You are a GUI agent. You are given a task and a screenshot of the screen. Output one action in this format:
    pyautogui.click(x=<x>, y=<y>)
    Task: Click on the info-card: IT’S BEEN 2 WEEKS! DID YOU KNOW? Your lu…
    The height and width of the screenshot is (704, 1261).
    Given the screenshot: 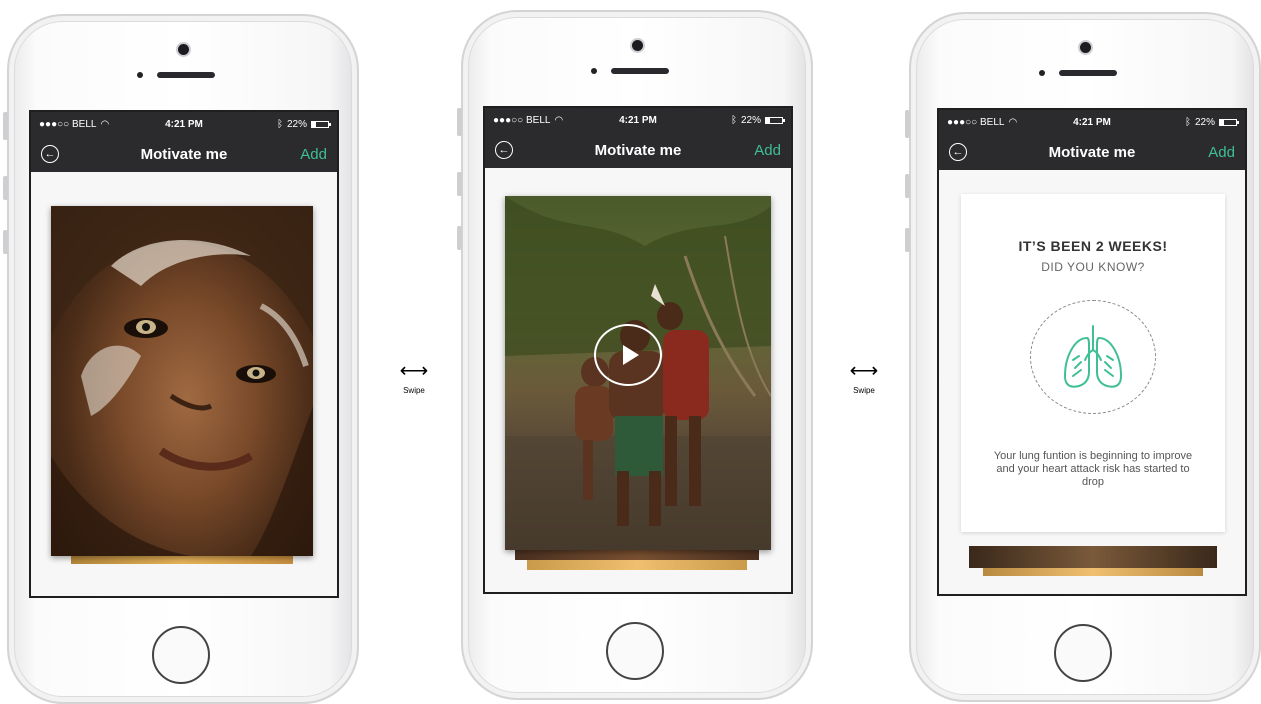 What is the action you would take?
    pyautogui.click(x=1093, y=363)
    